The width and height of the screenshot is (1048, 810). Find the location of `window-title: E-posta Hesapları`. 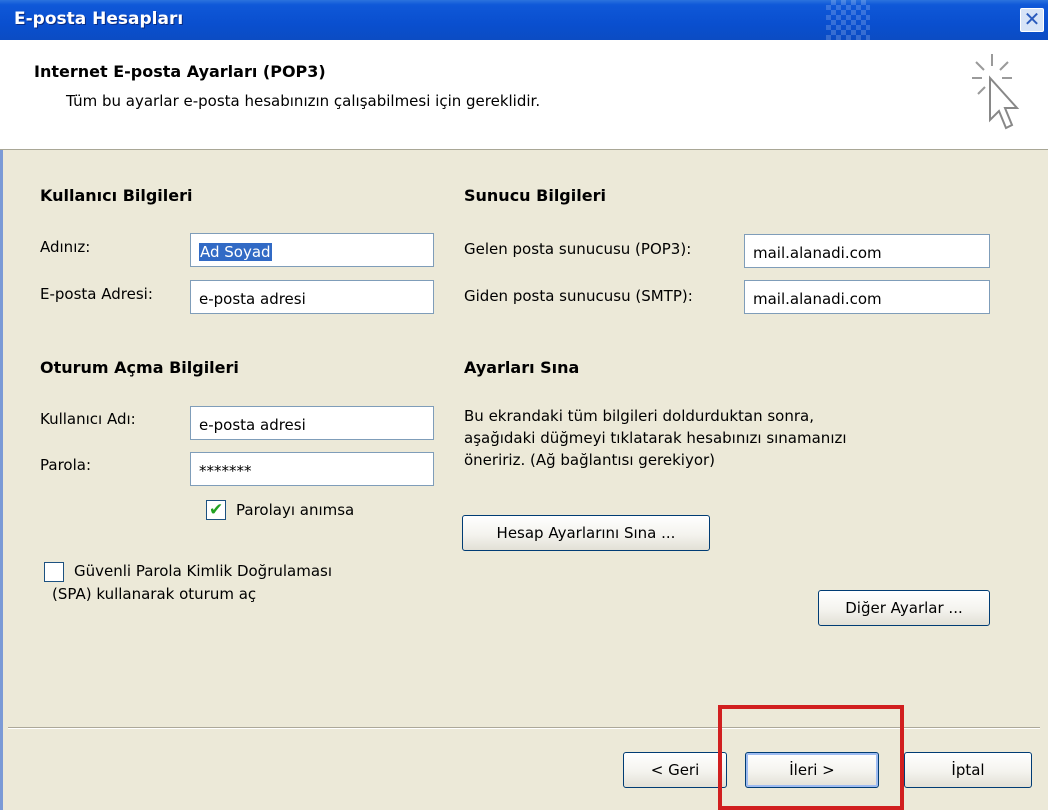

window-title: E-posta Hesapları is located at coordinates (99, 19).